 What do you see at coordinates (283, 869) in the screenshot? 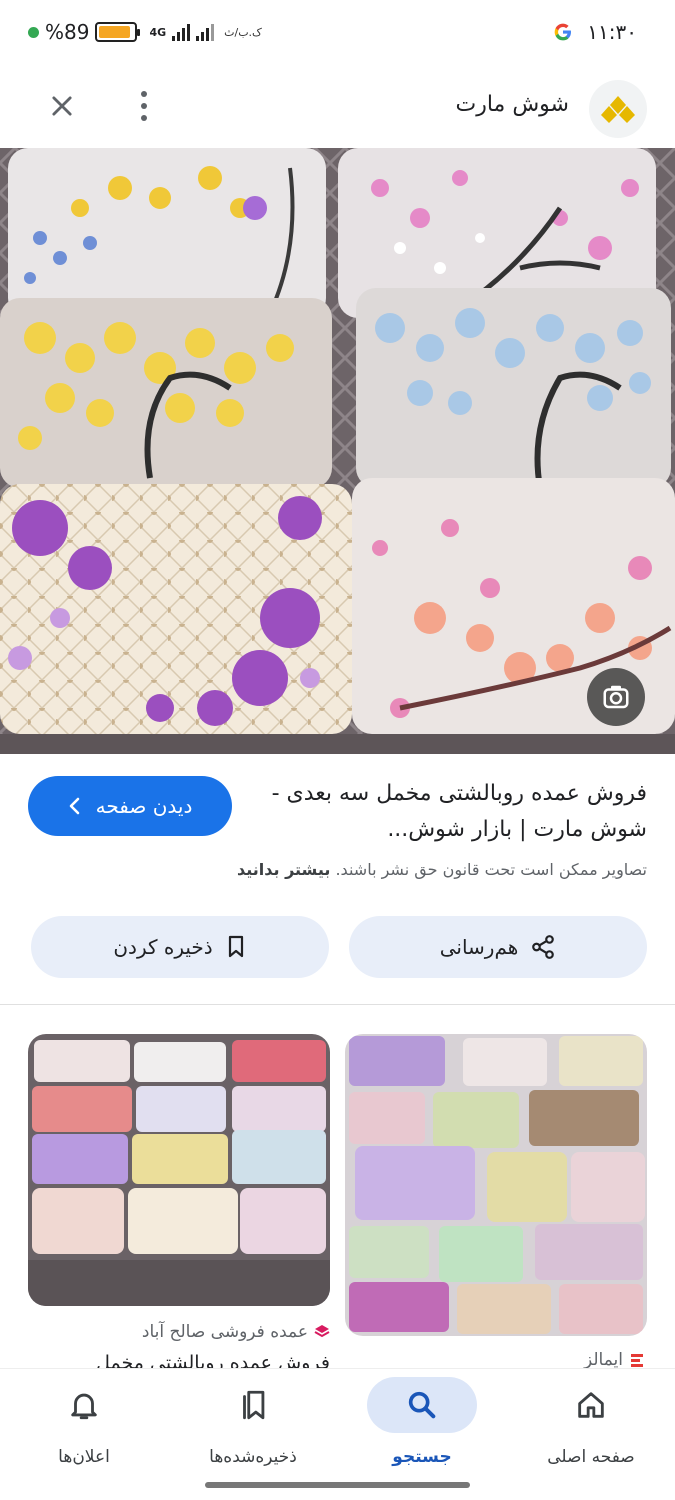
I see `learn-more-link: بیشتر بدانید` at bounding box center [283, 869].